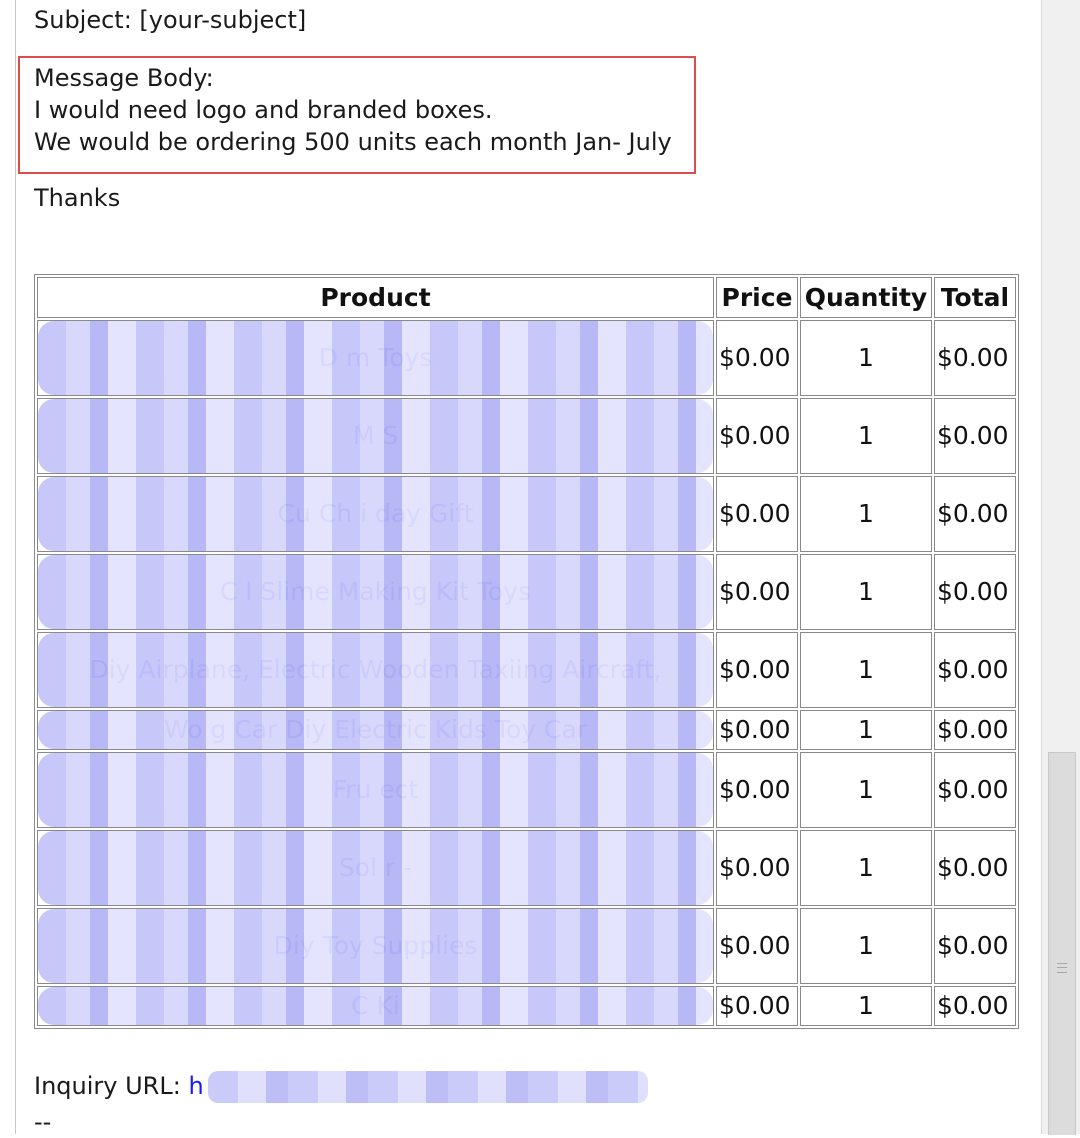 The image size is (1080, 1138). I want to click on product-link: Fru ect, so click(375, 790).